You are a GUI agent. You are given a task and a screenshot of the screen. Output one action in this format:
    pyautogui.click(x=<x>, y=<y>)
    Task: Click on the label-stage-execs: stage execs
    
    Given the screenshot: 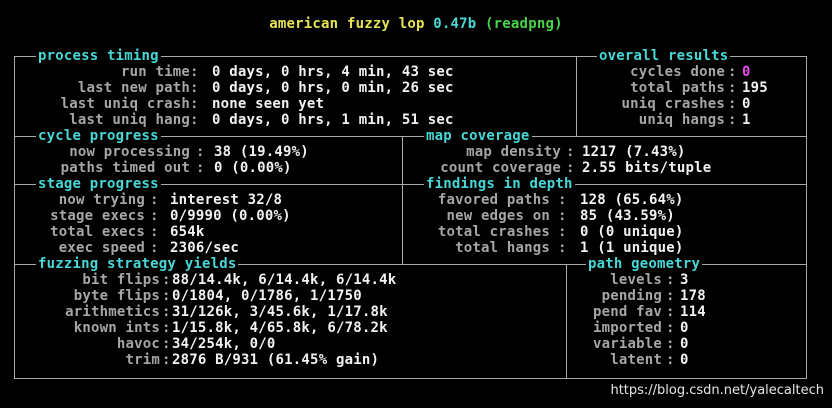 What is the action you would take?
    pyautogui.click(x=97, y=216)
    